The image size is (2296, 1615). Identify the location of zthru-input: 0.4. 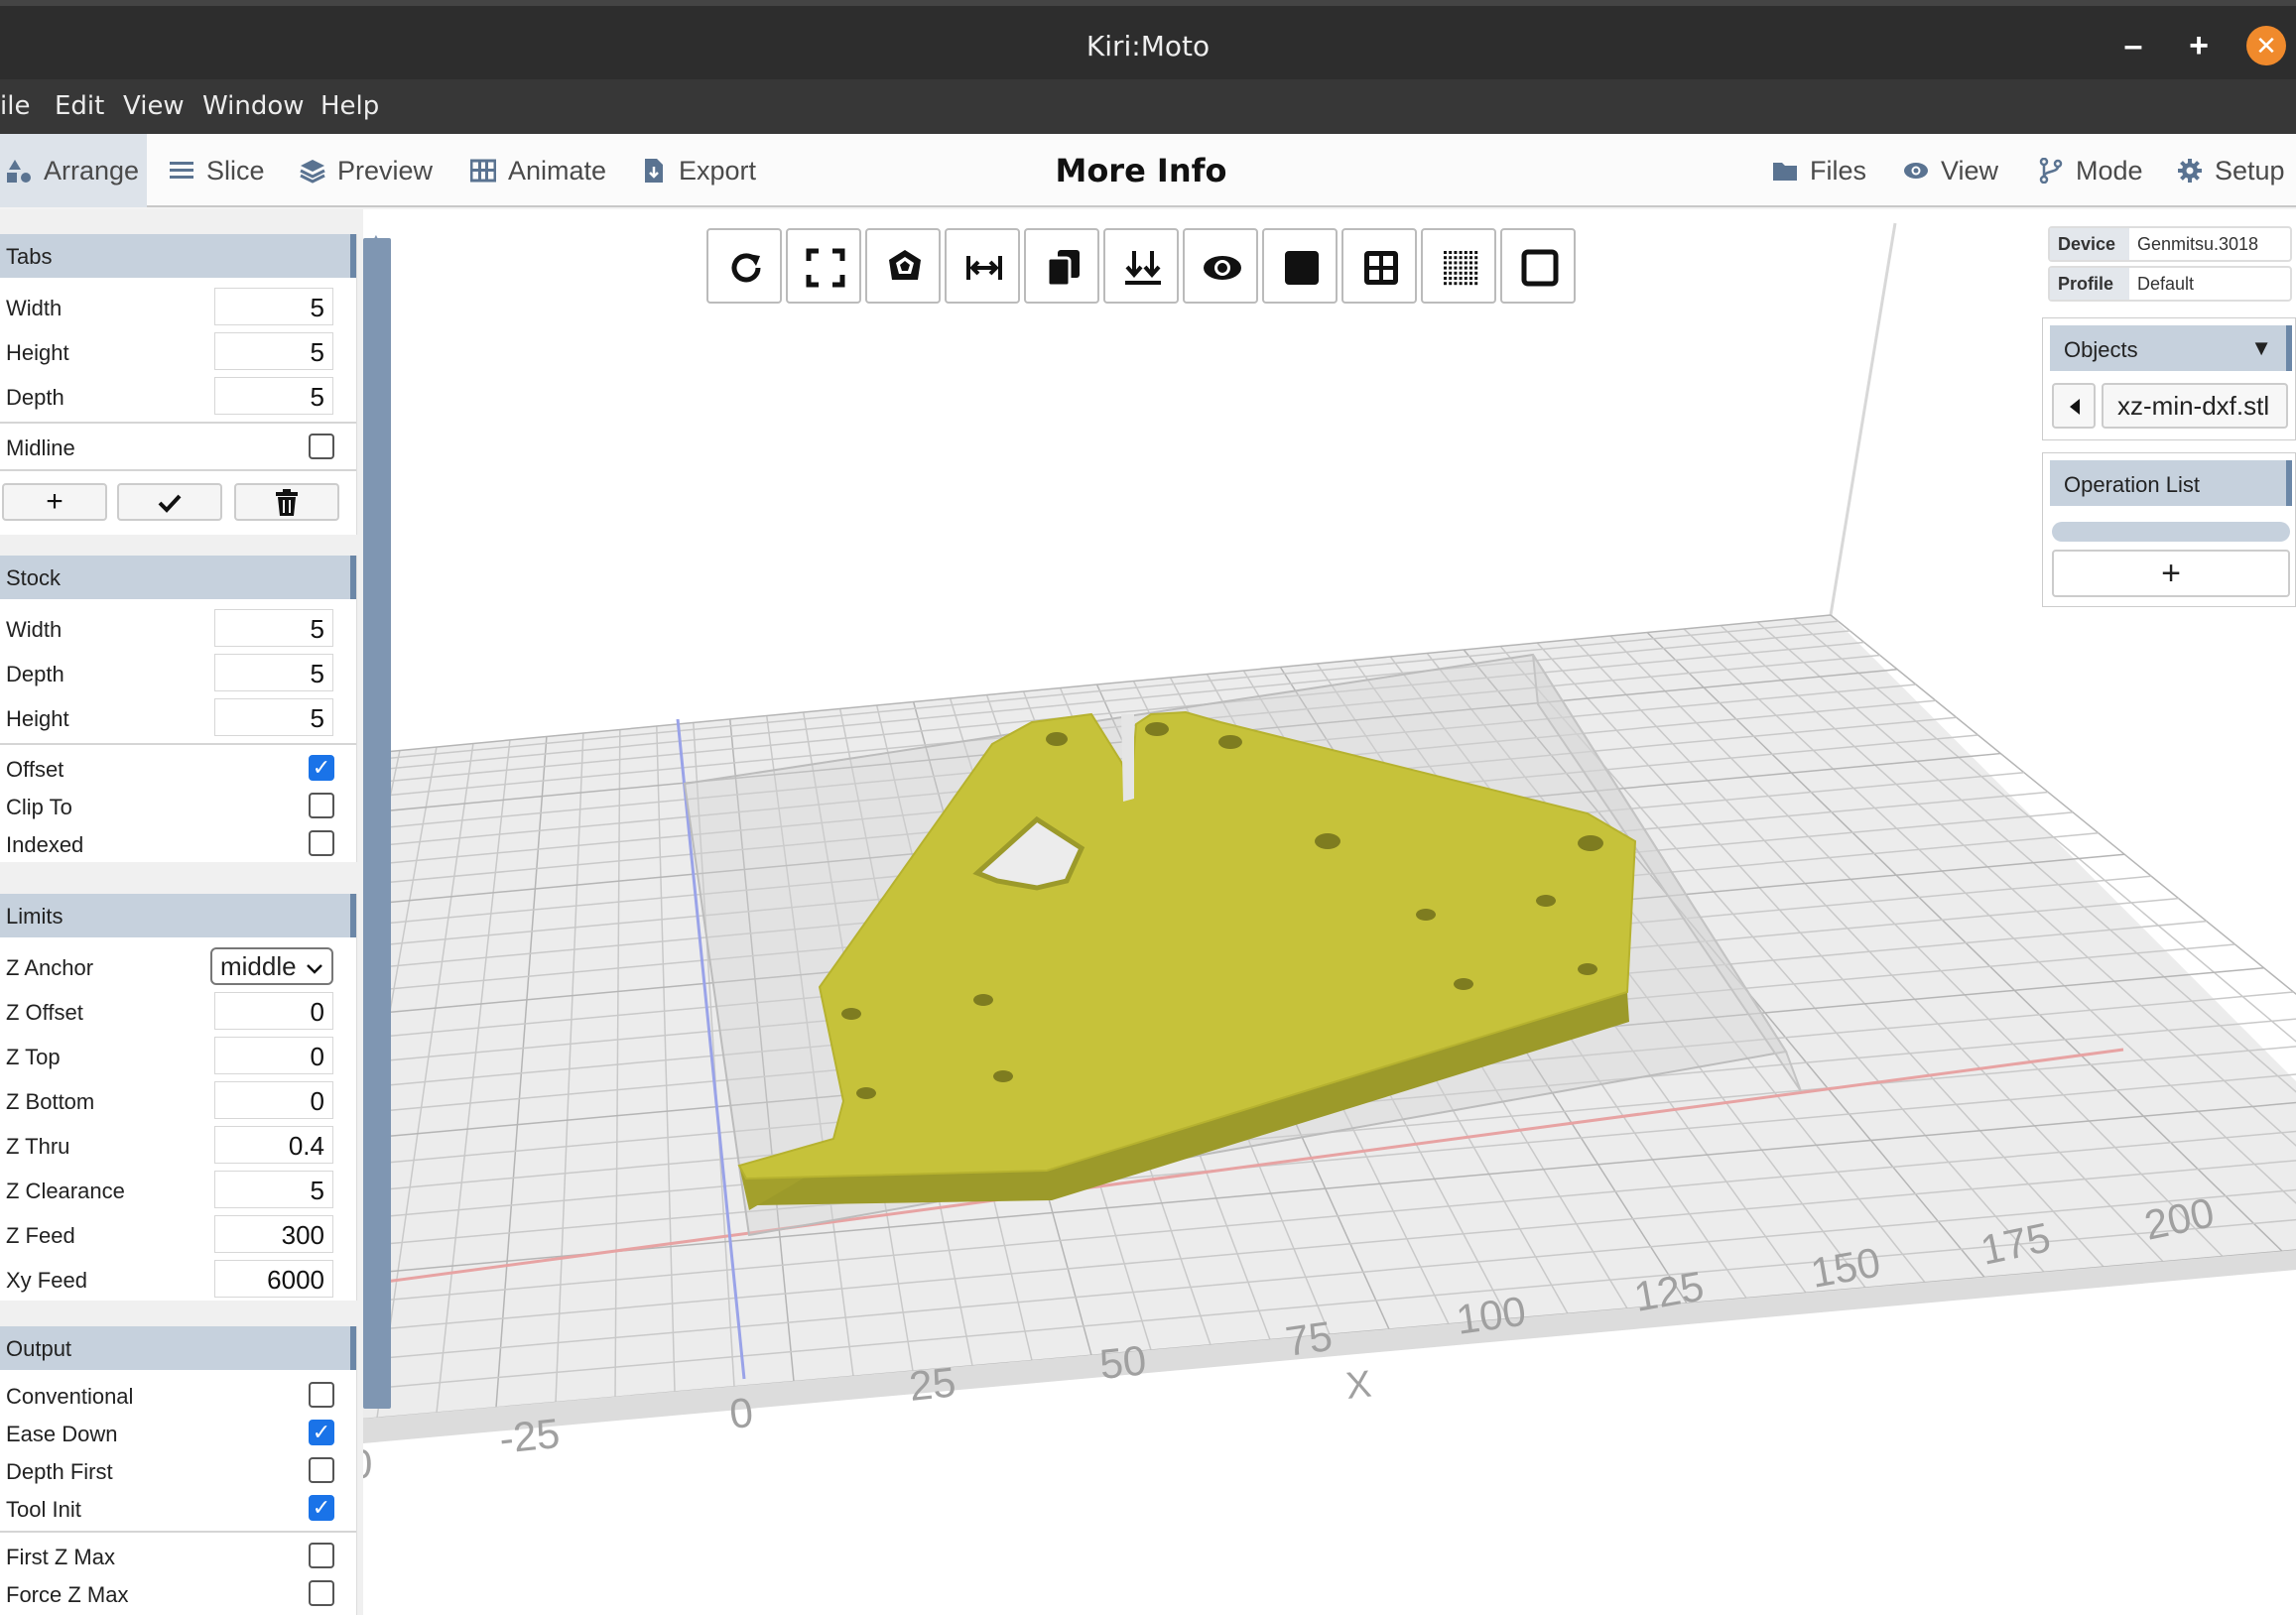
(273, 1145).